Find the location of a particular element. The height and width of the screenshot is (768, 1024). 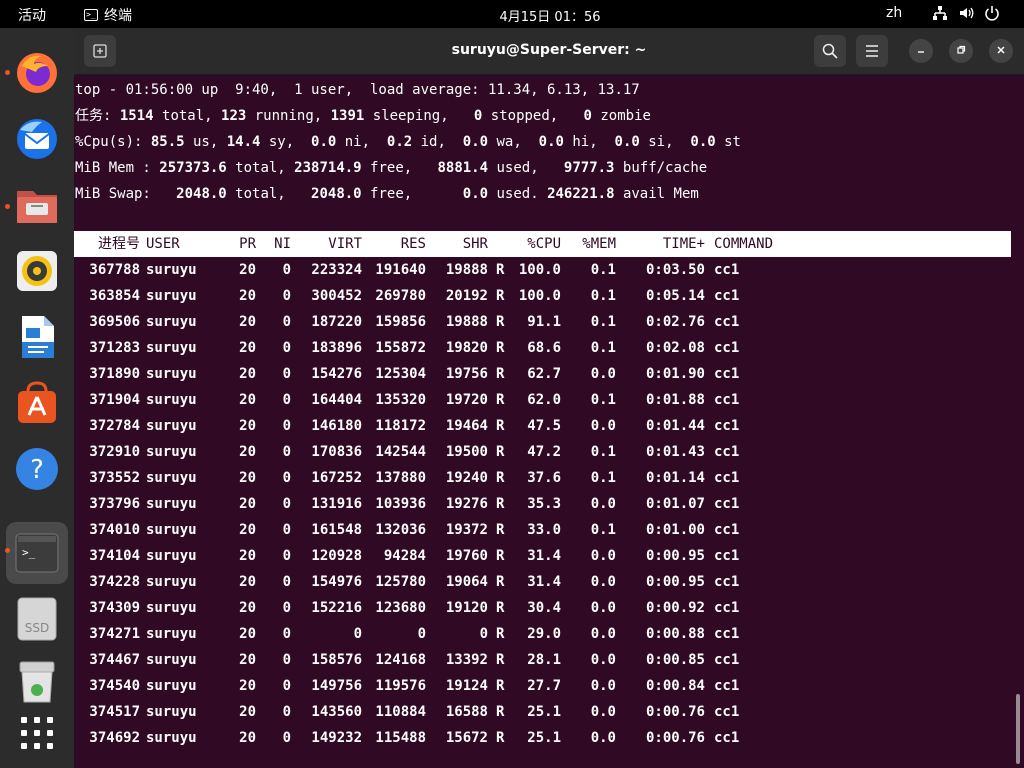

hamburger-icon is located at coordinates (872, 51).